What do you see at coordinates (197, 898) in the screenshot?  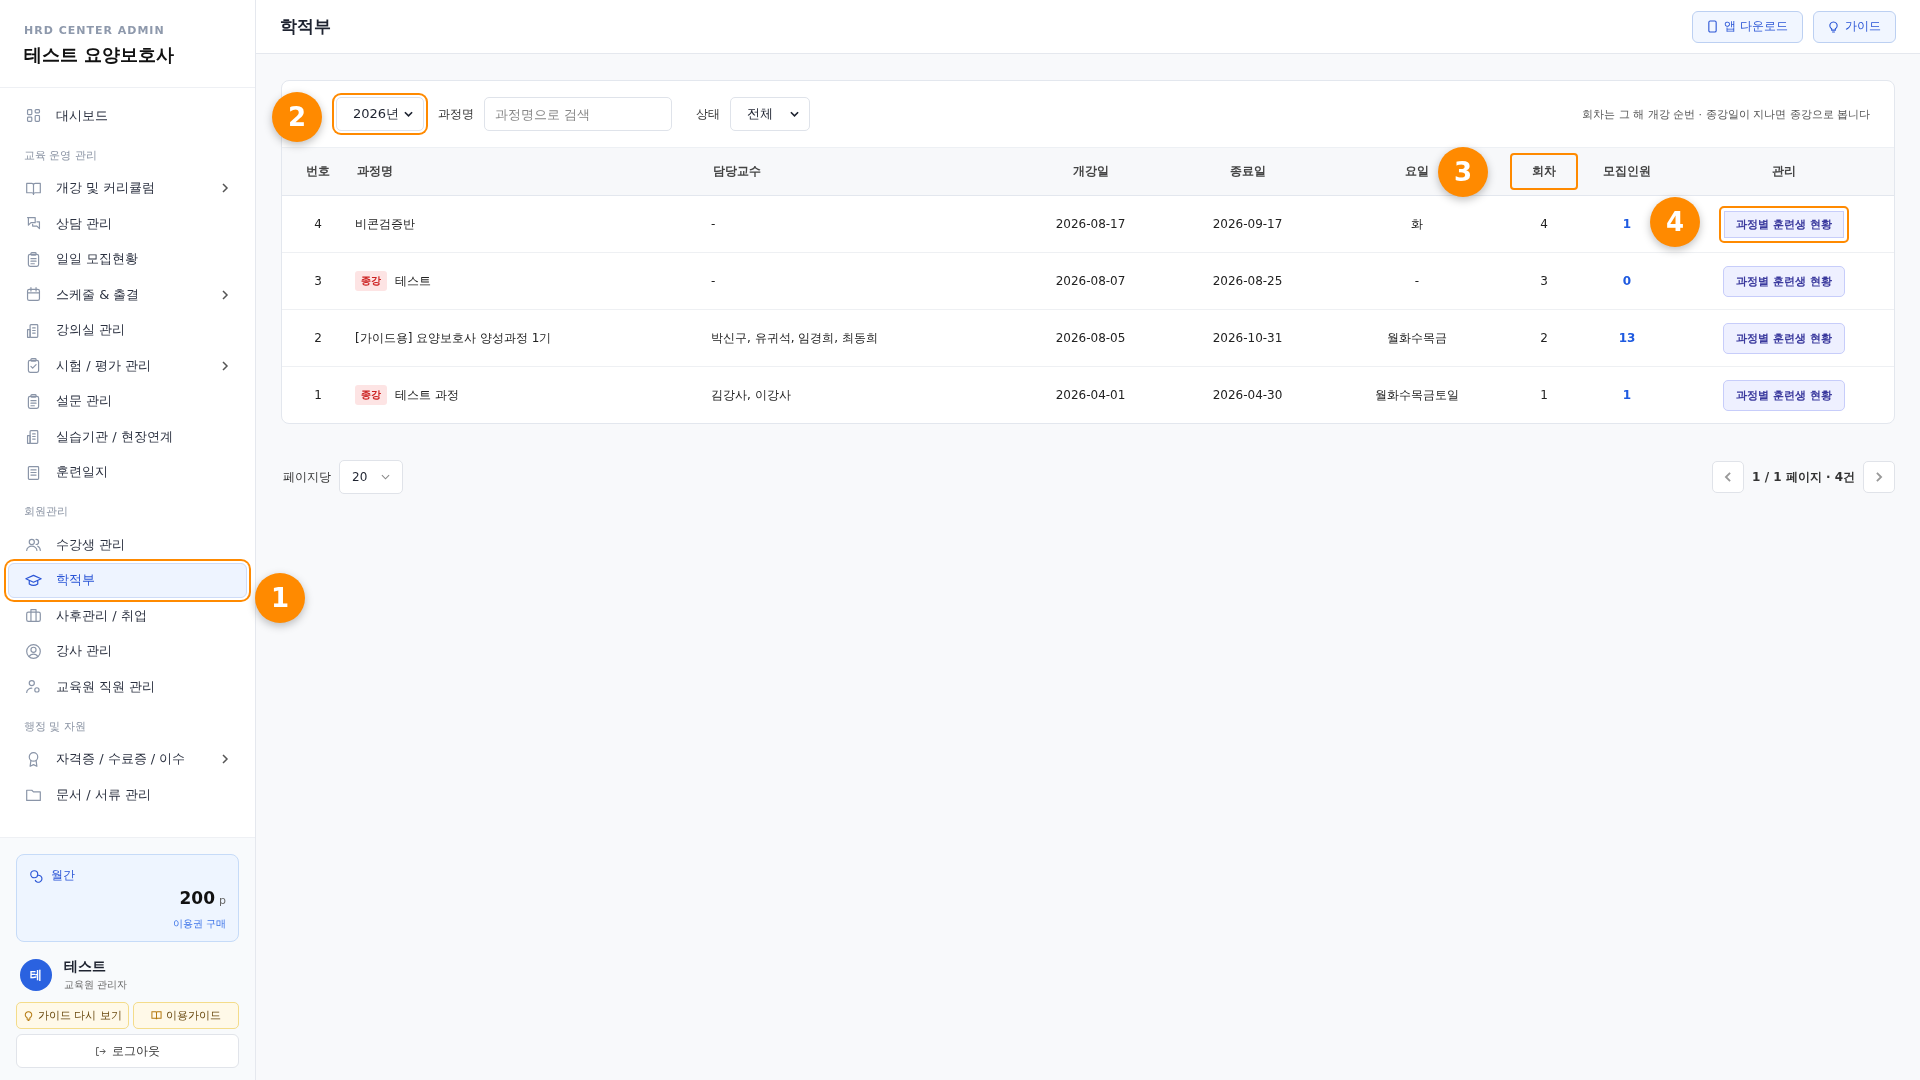 I see `points-value: 200` at bounding box center [197, 898].